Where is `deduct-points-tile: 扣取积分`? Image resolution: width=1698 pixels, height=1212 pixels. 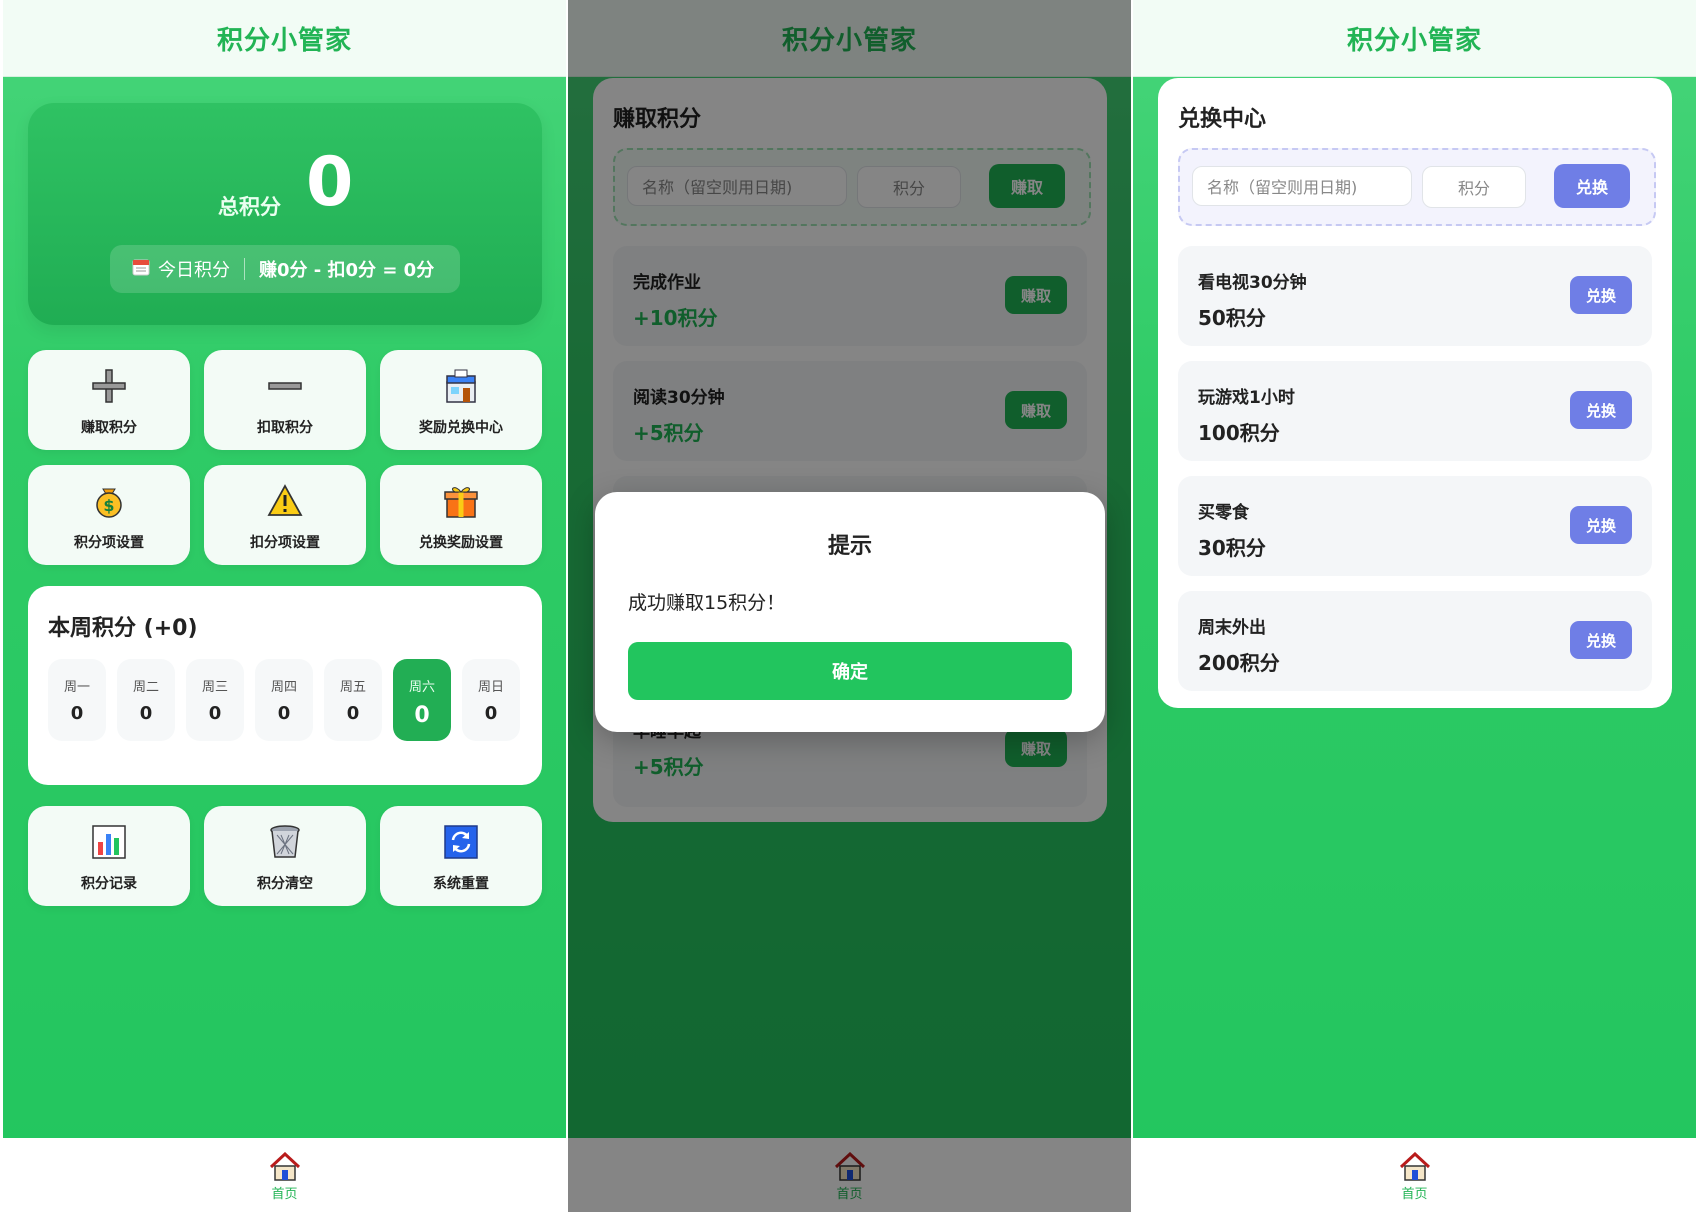
deduct-points-tile: 扣取积分 is located at coordinates (285, 400).